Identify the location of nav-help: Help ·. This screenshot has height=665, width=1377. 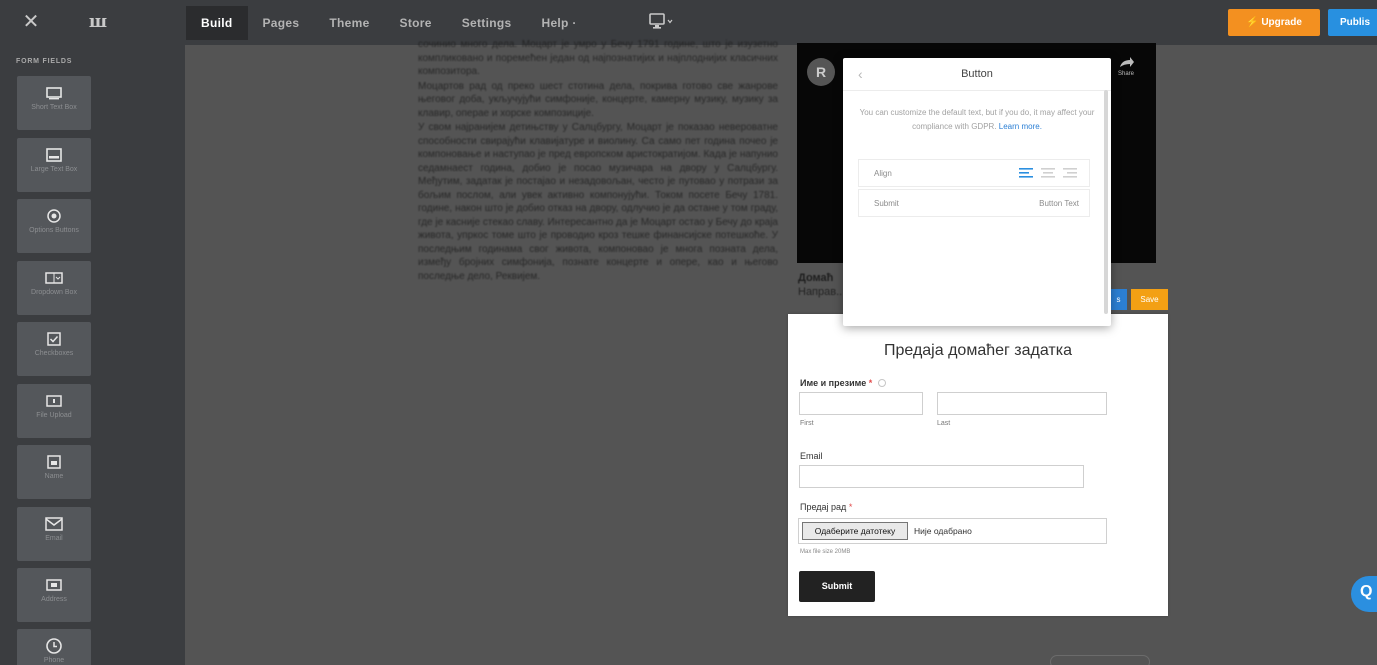
(558, 23).